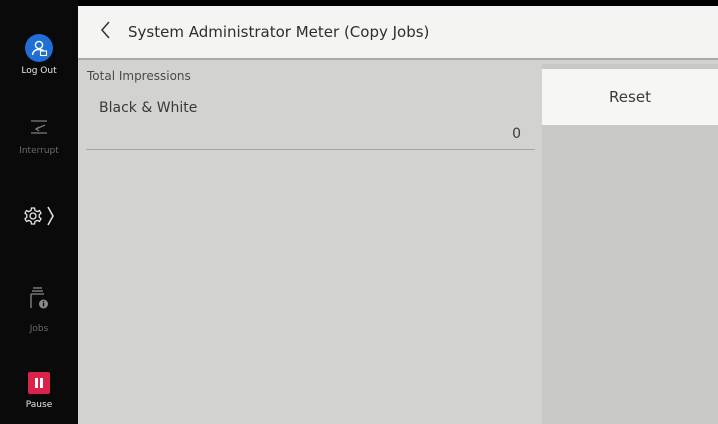 This screenshot has height=424, width=718. What do you see at coordinates (39, 329) in the screenshot?
I see `jobs-label: Jobs` at bounding box center [39, 329].